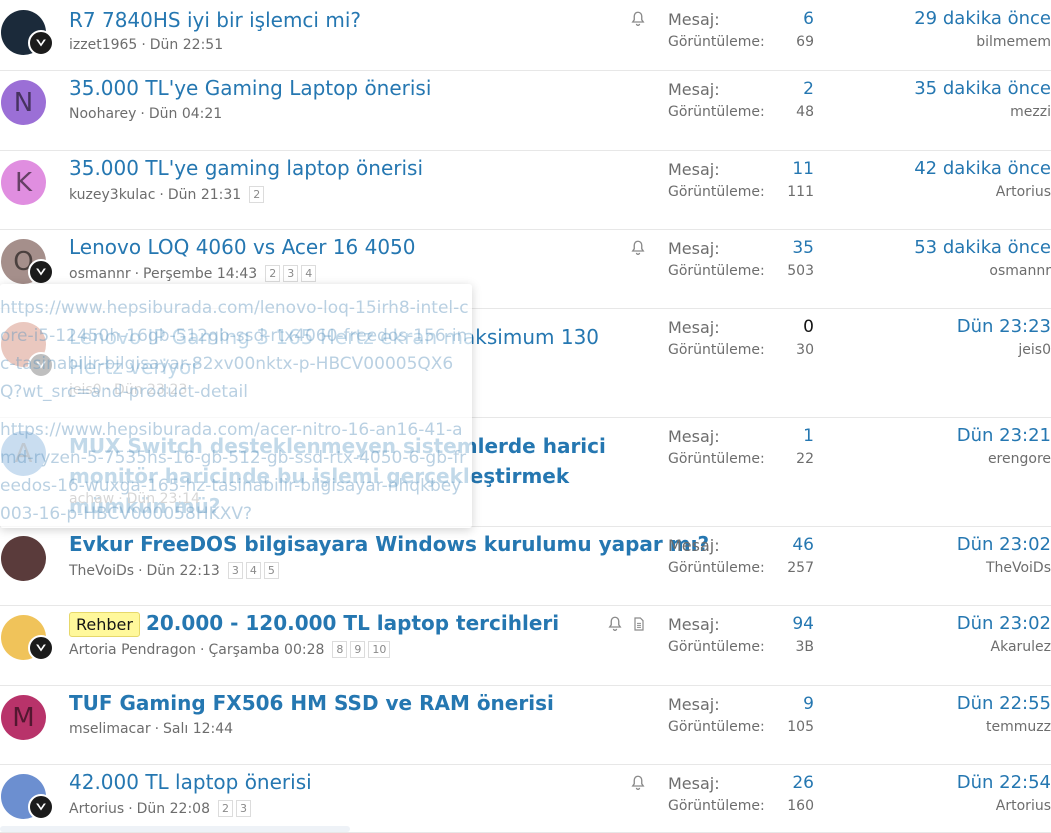 The image size is (1051, 833). Describe the element at coordinates (982, 247) in the screenshot. I see `last-post-time: 53 dakika önce` at that location.